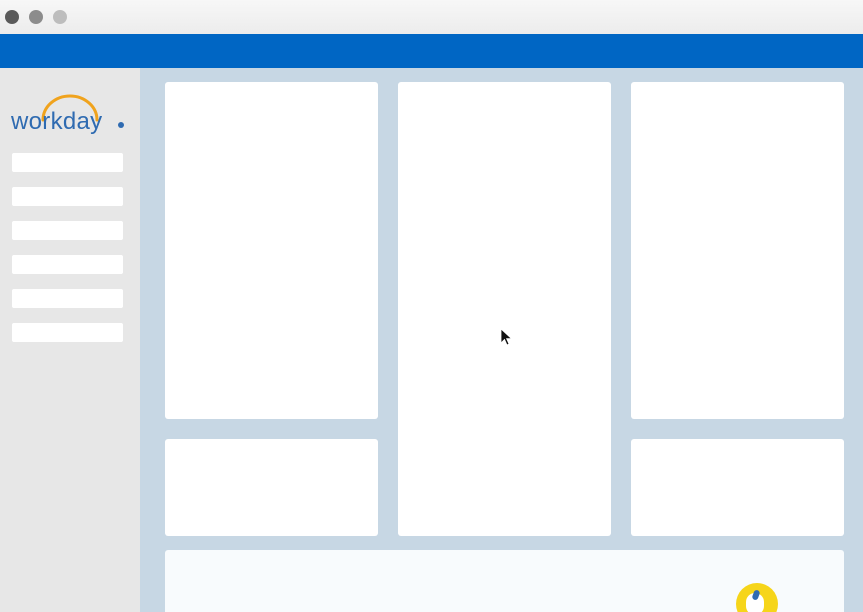 This screenshot has height=612, width=863. I want to click on card-bottom-left, so click(271, 487).